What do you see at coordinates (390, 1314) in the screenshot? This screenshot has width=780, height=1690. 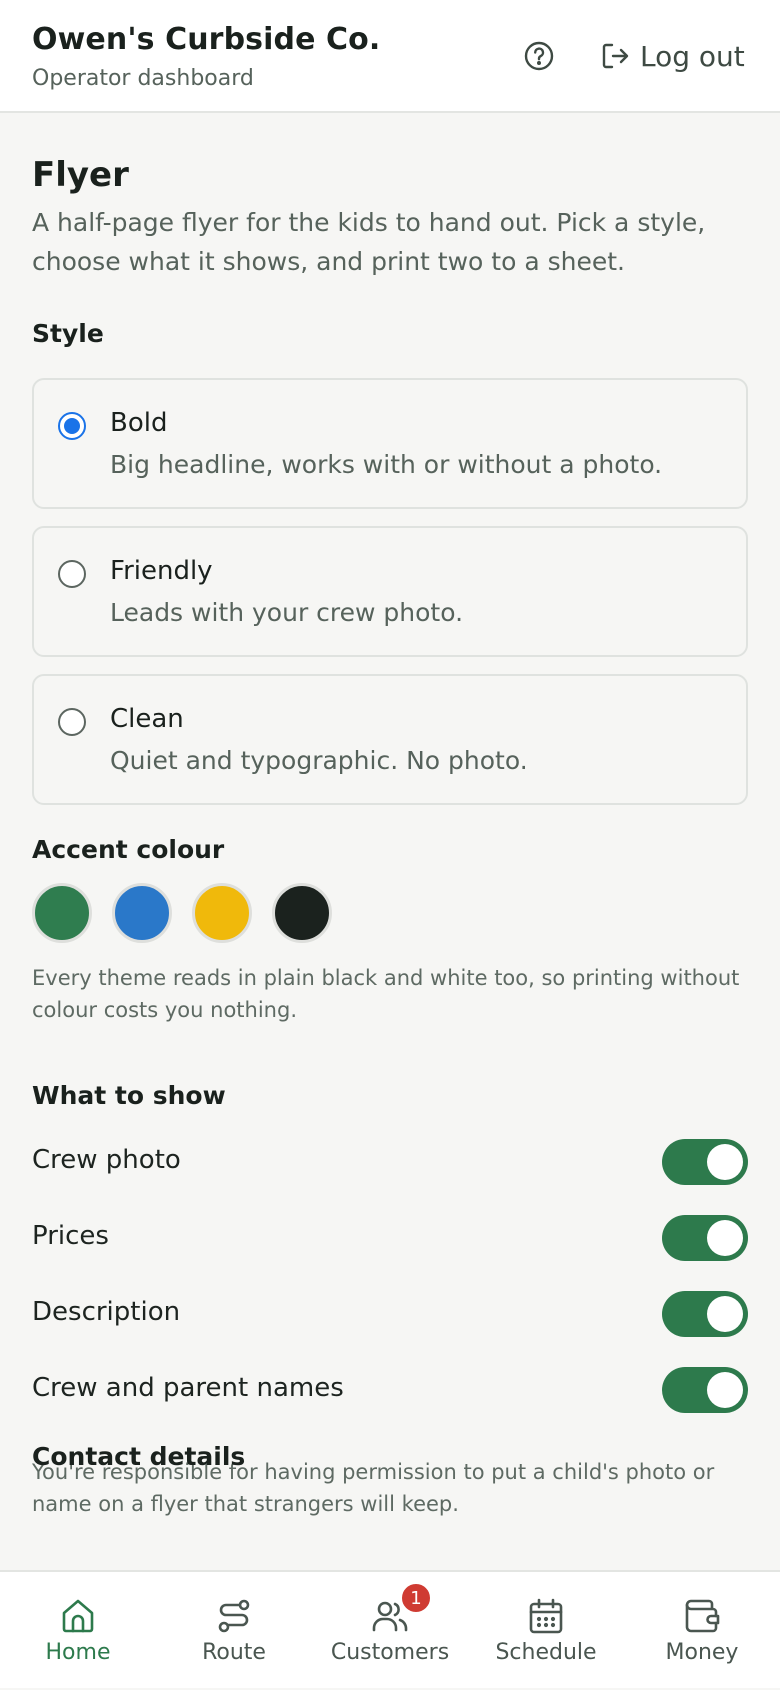 I see `toggle-row-description: Description` at bounding box center [390, 1314].